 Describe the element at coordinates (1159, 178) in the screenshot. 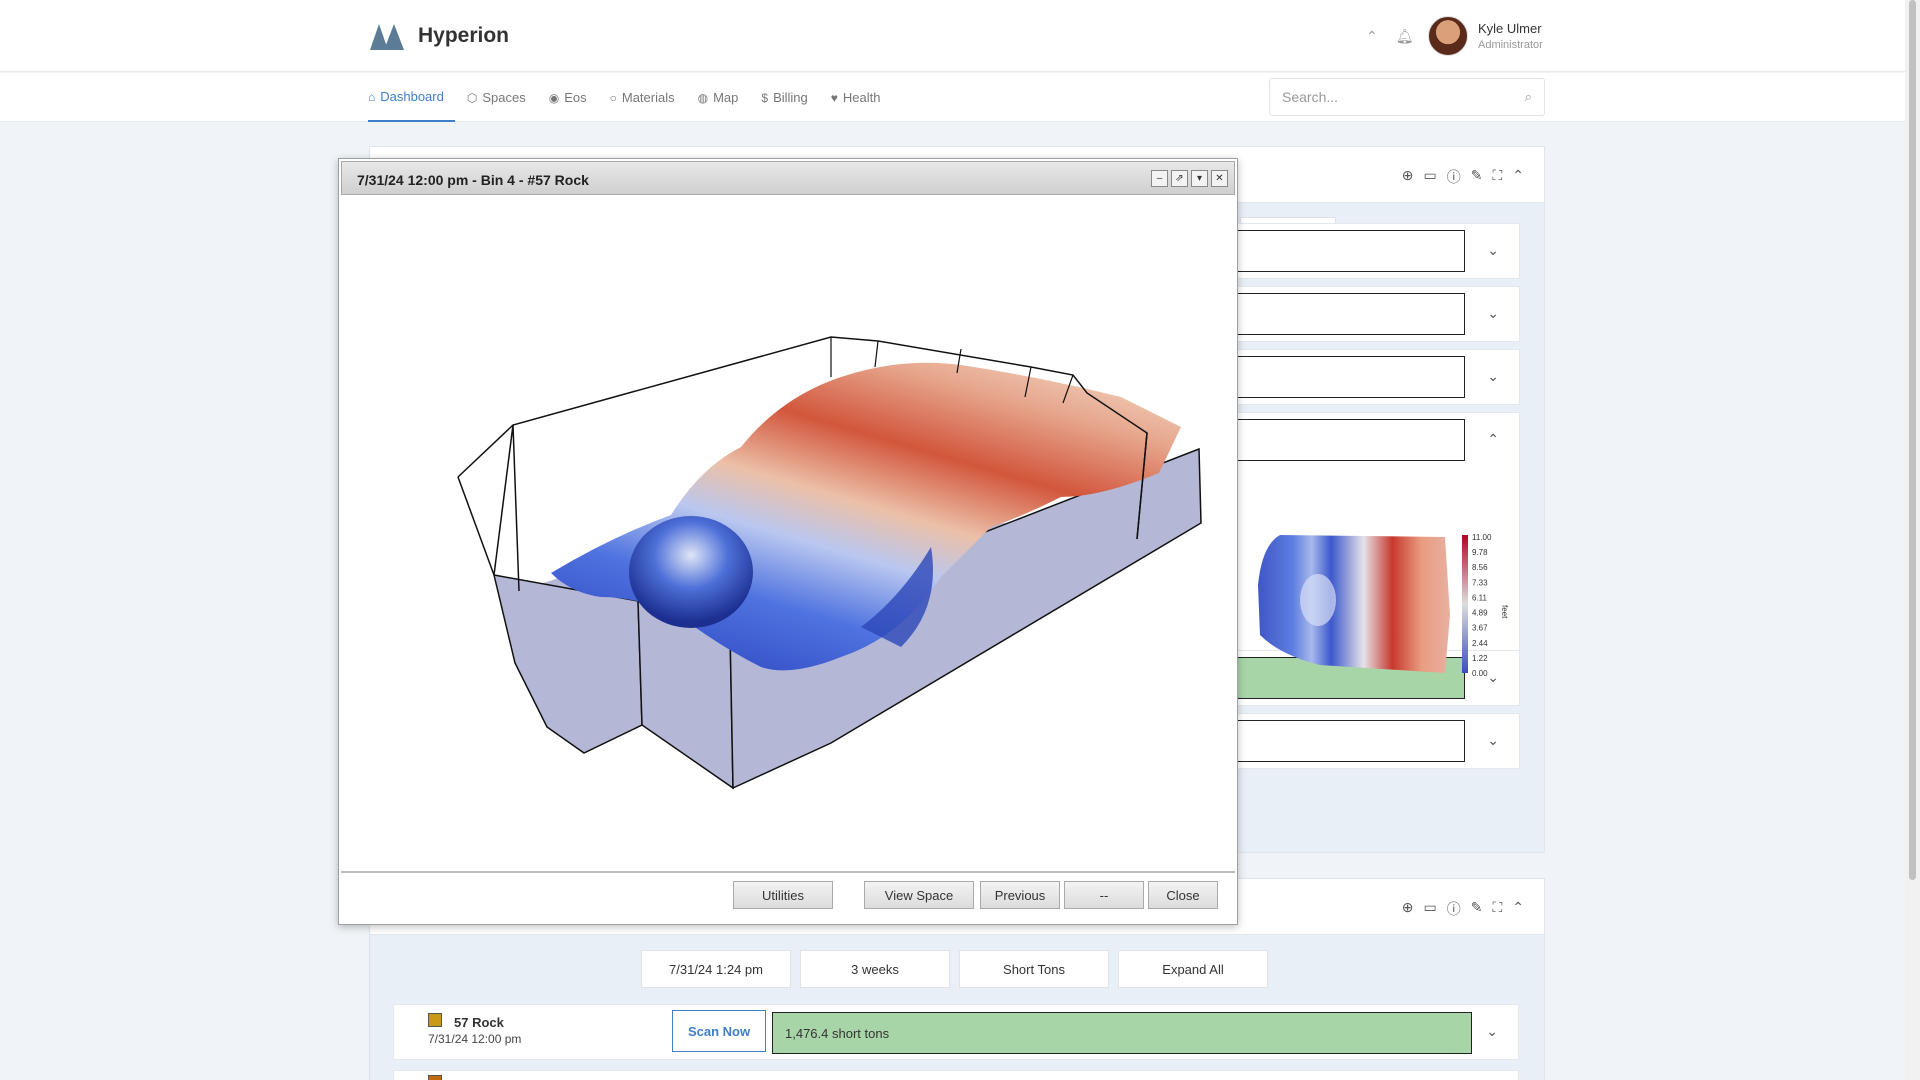

I see `minimize-icon: –` at that location.